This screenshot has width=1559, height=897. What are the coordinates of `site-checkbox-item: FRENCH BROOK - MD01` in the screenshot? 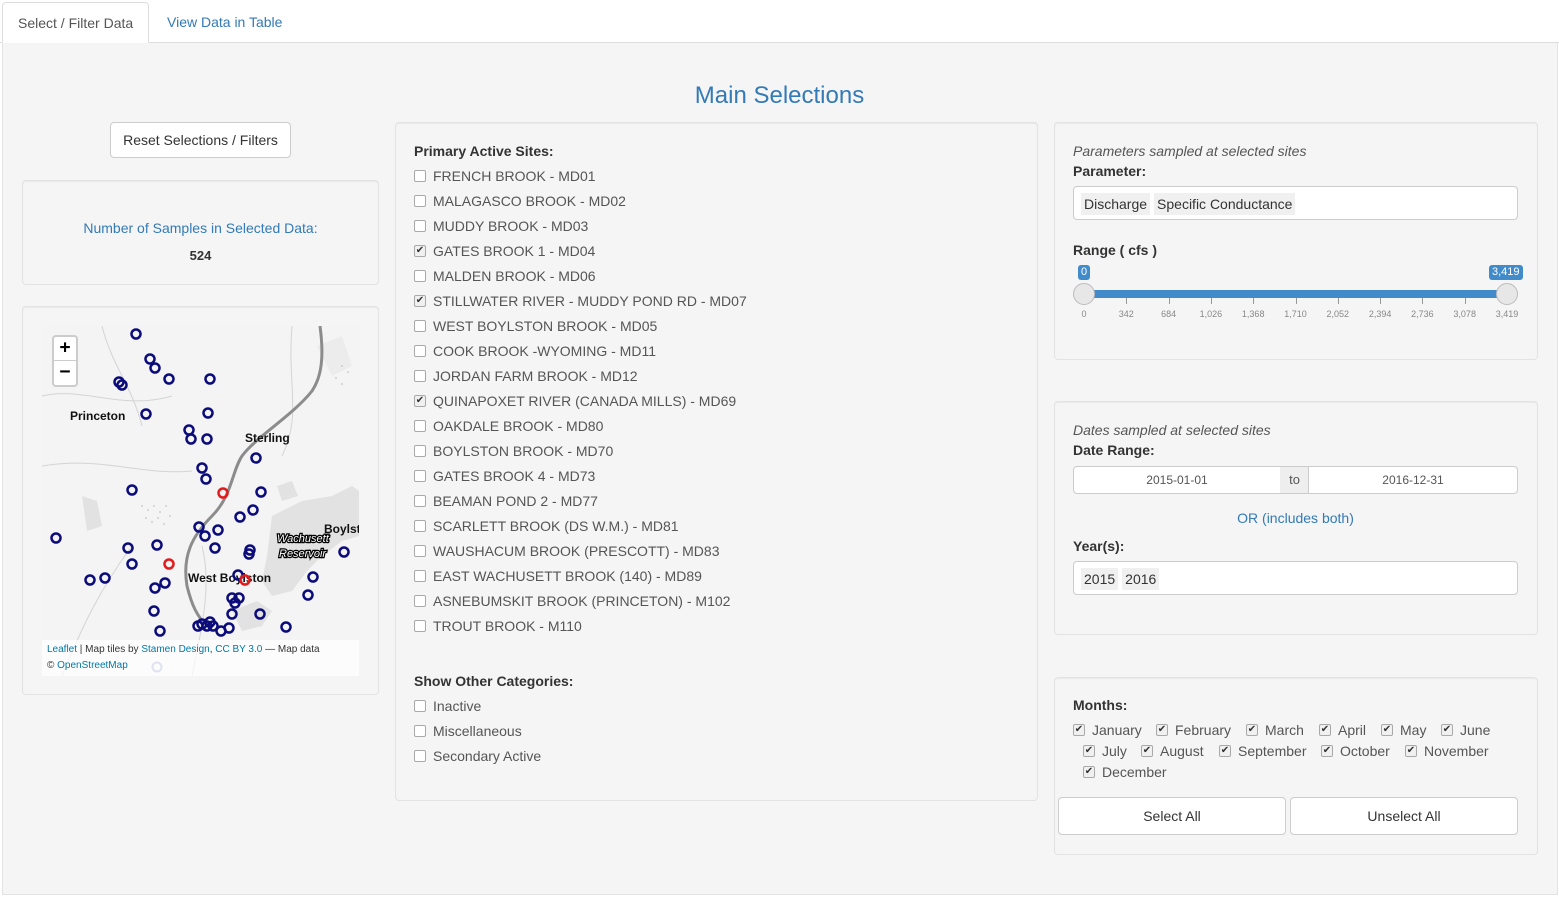 It's located at (505, 176).